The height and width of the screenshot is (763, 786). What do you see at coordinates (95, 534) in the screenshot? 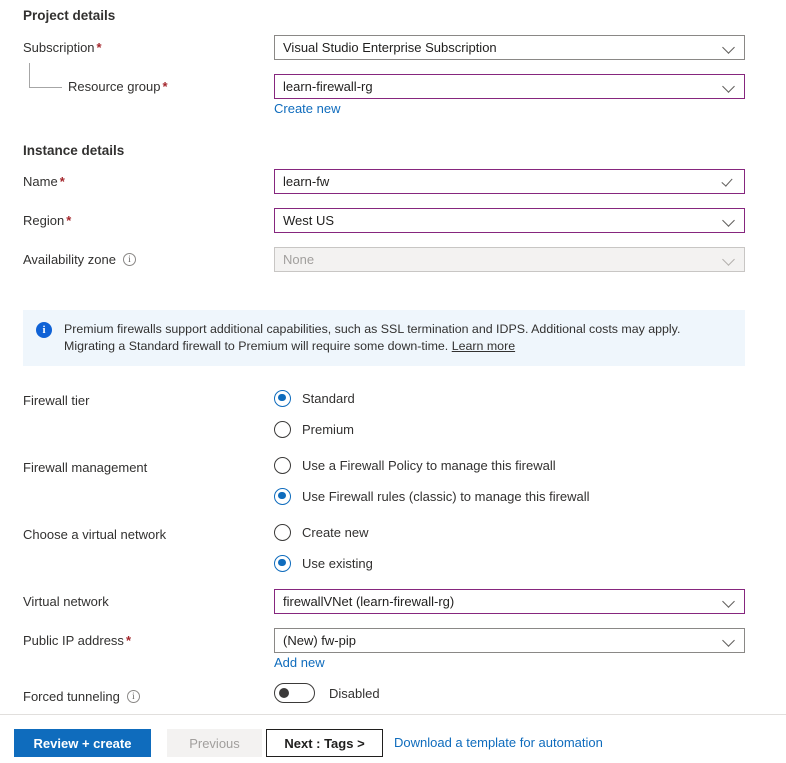
I see `choose-virtual-network-label: Choose a virtual network` at bounding box center [95, 534].